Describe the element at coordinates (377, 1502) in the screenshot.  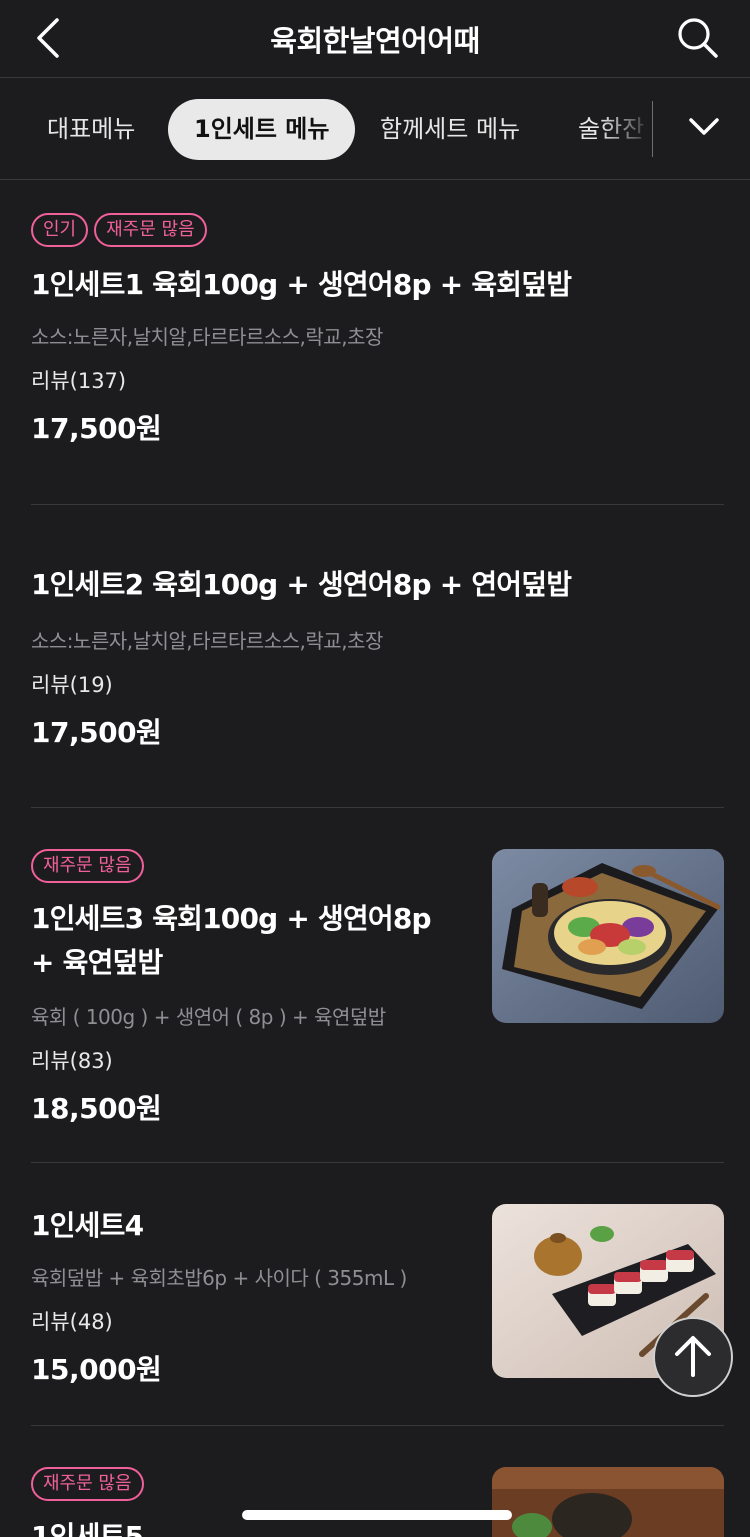
I see `menu-item: 재주문 많음 1인세트5` at that location.